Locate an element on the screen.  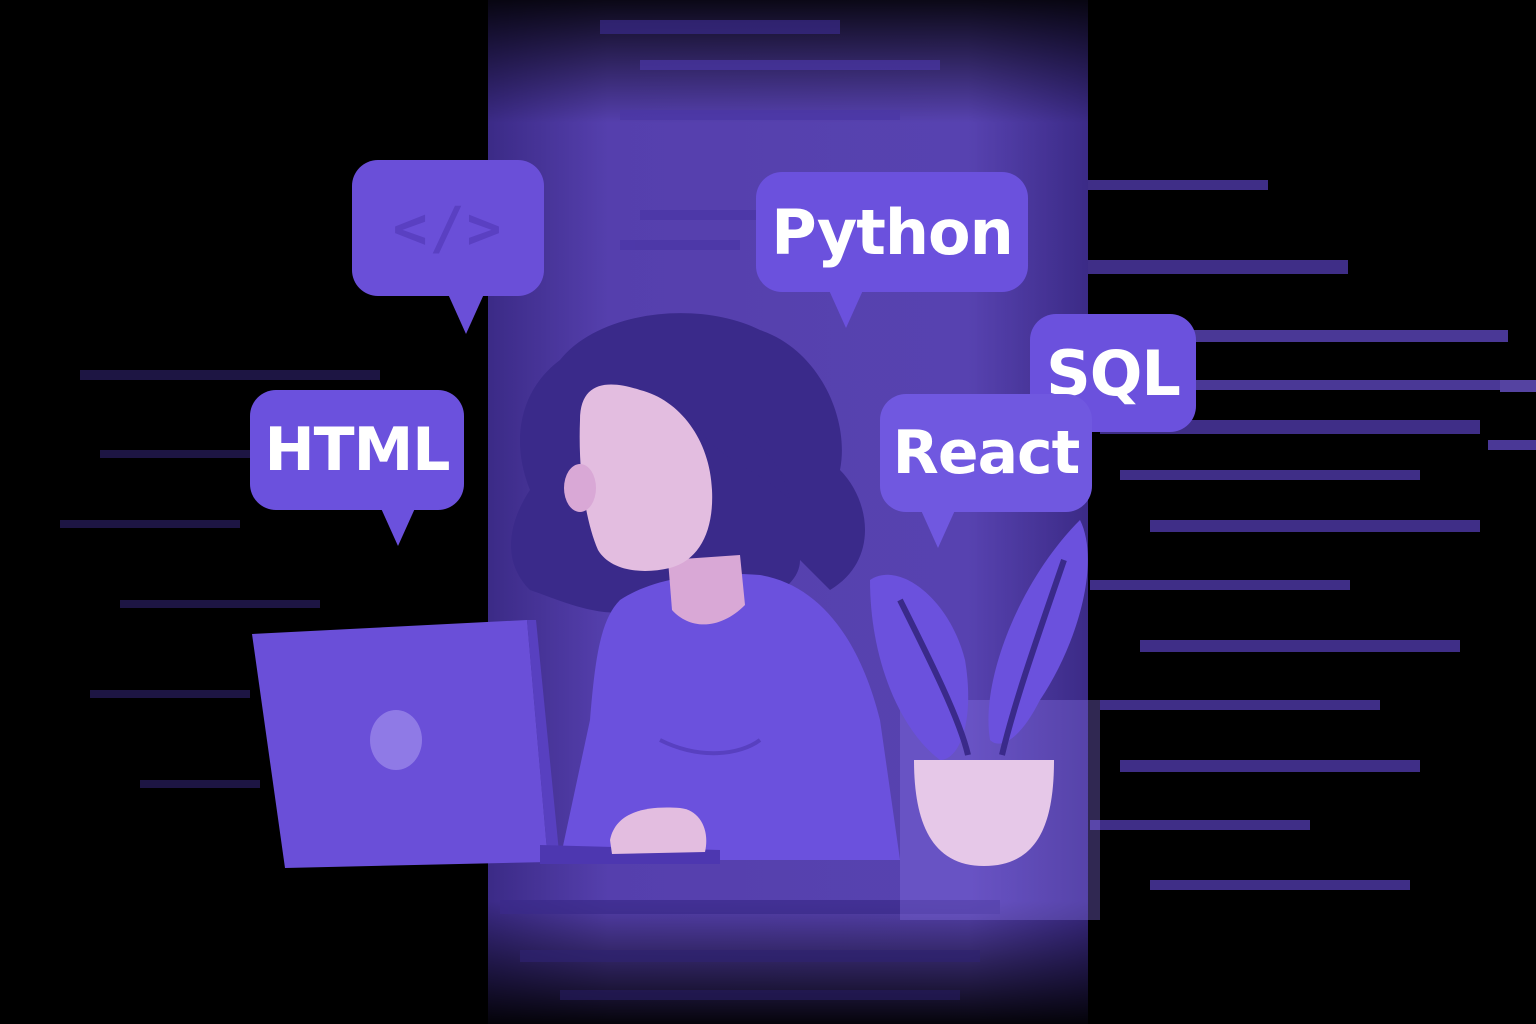
react-label: React is located at coordinates (986, 453).